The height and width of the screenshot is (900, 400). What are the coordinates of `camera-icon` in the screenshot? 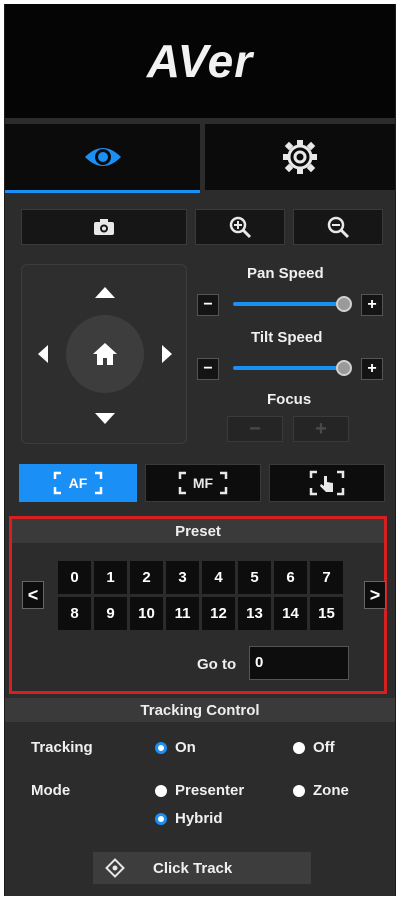 It's located at (104, 227).